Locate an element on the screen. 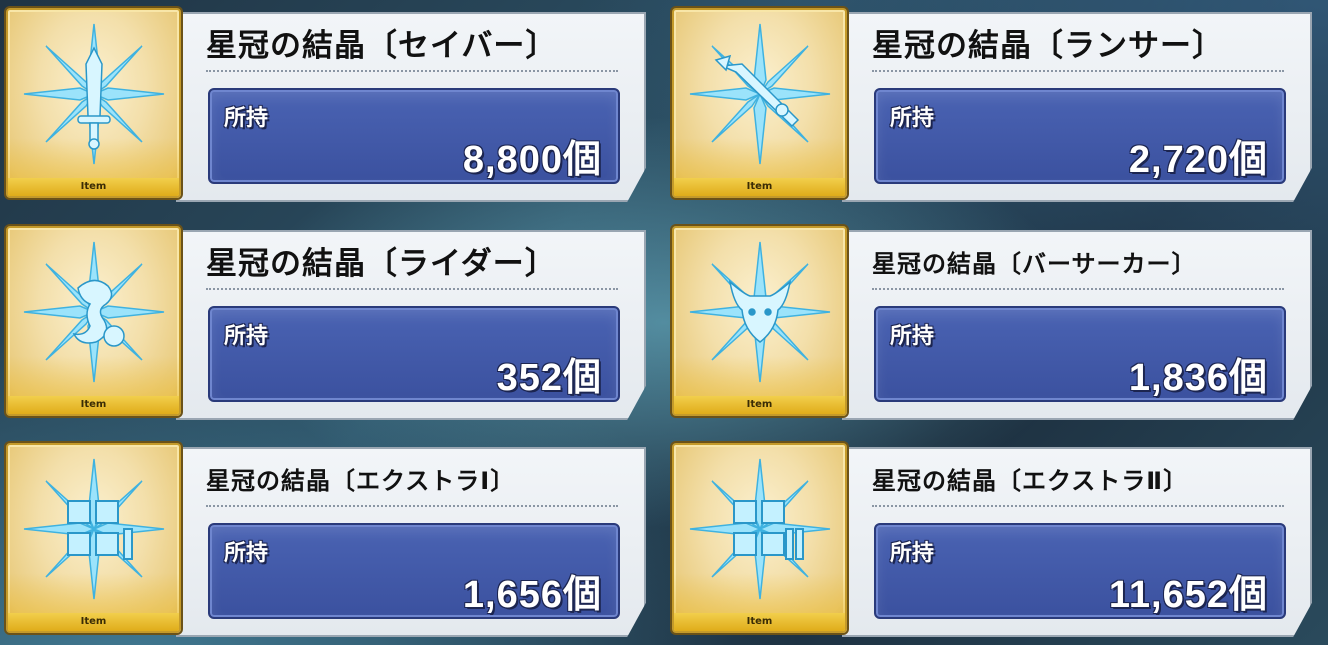 Image resolution: width=1328 pixels, height=645 pixels. owned-count-box: 所持 352個 is located at coordinates (414, 354).